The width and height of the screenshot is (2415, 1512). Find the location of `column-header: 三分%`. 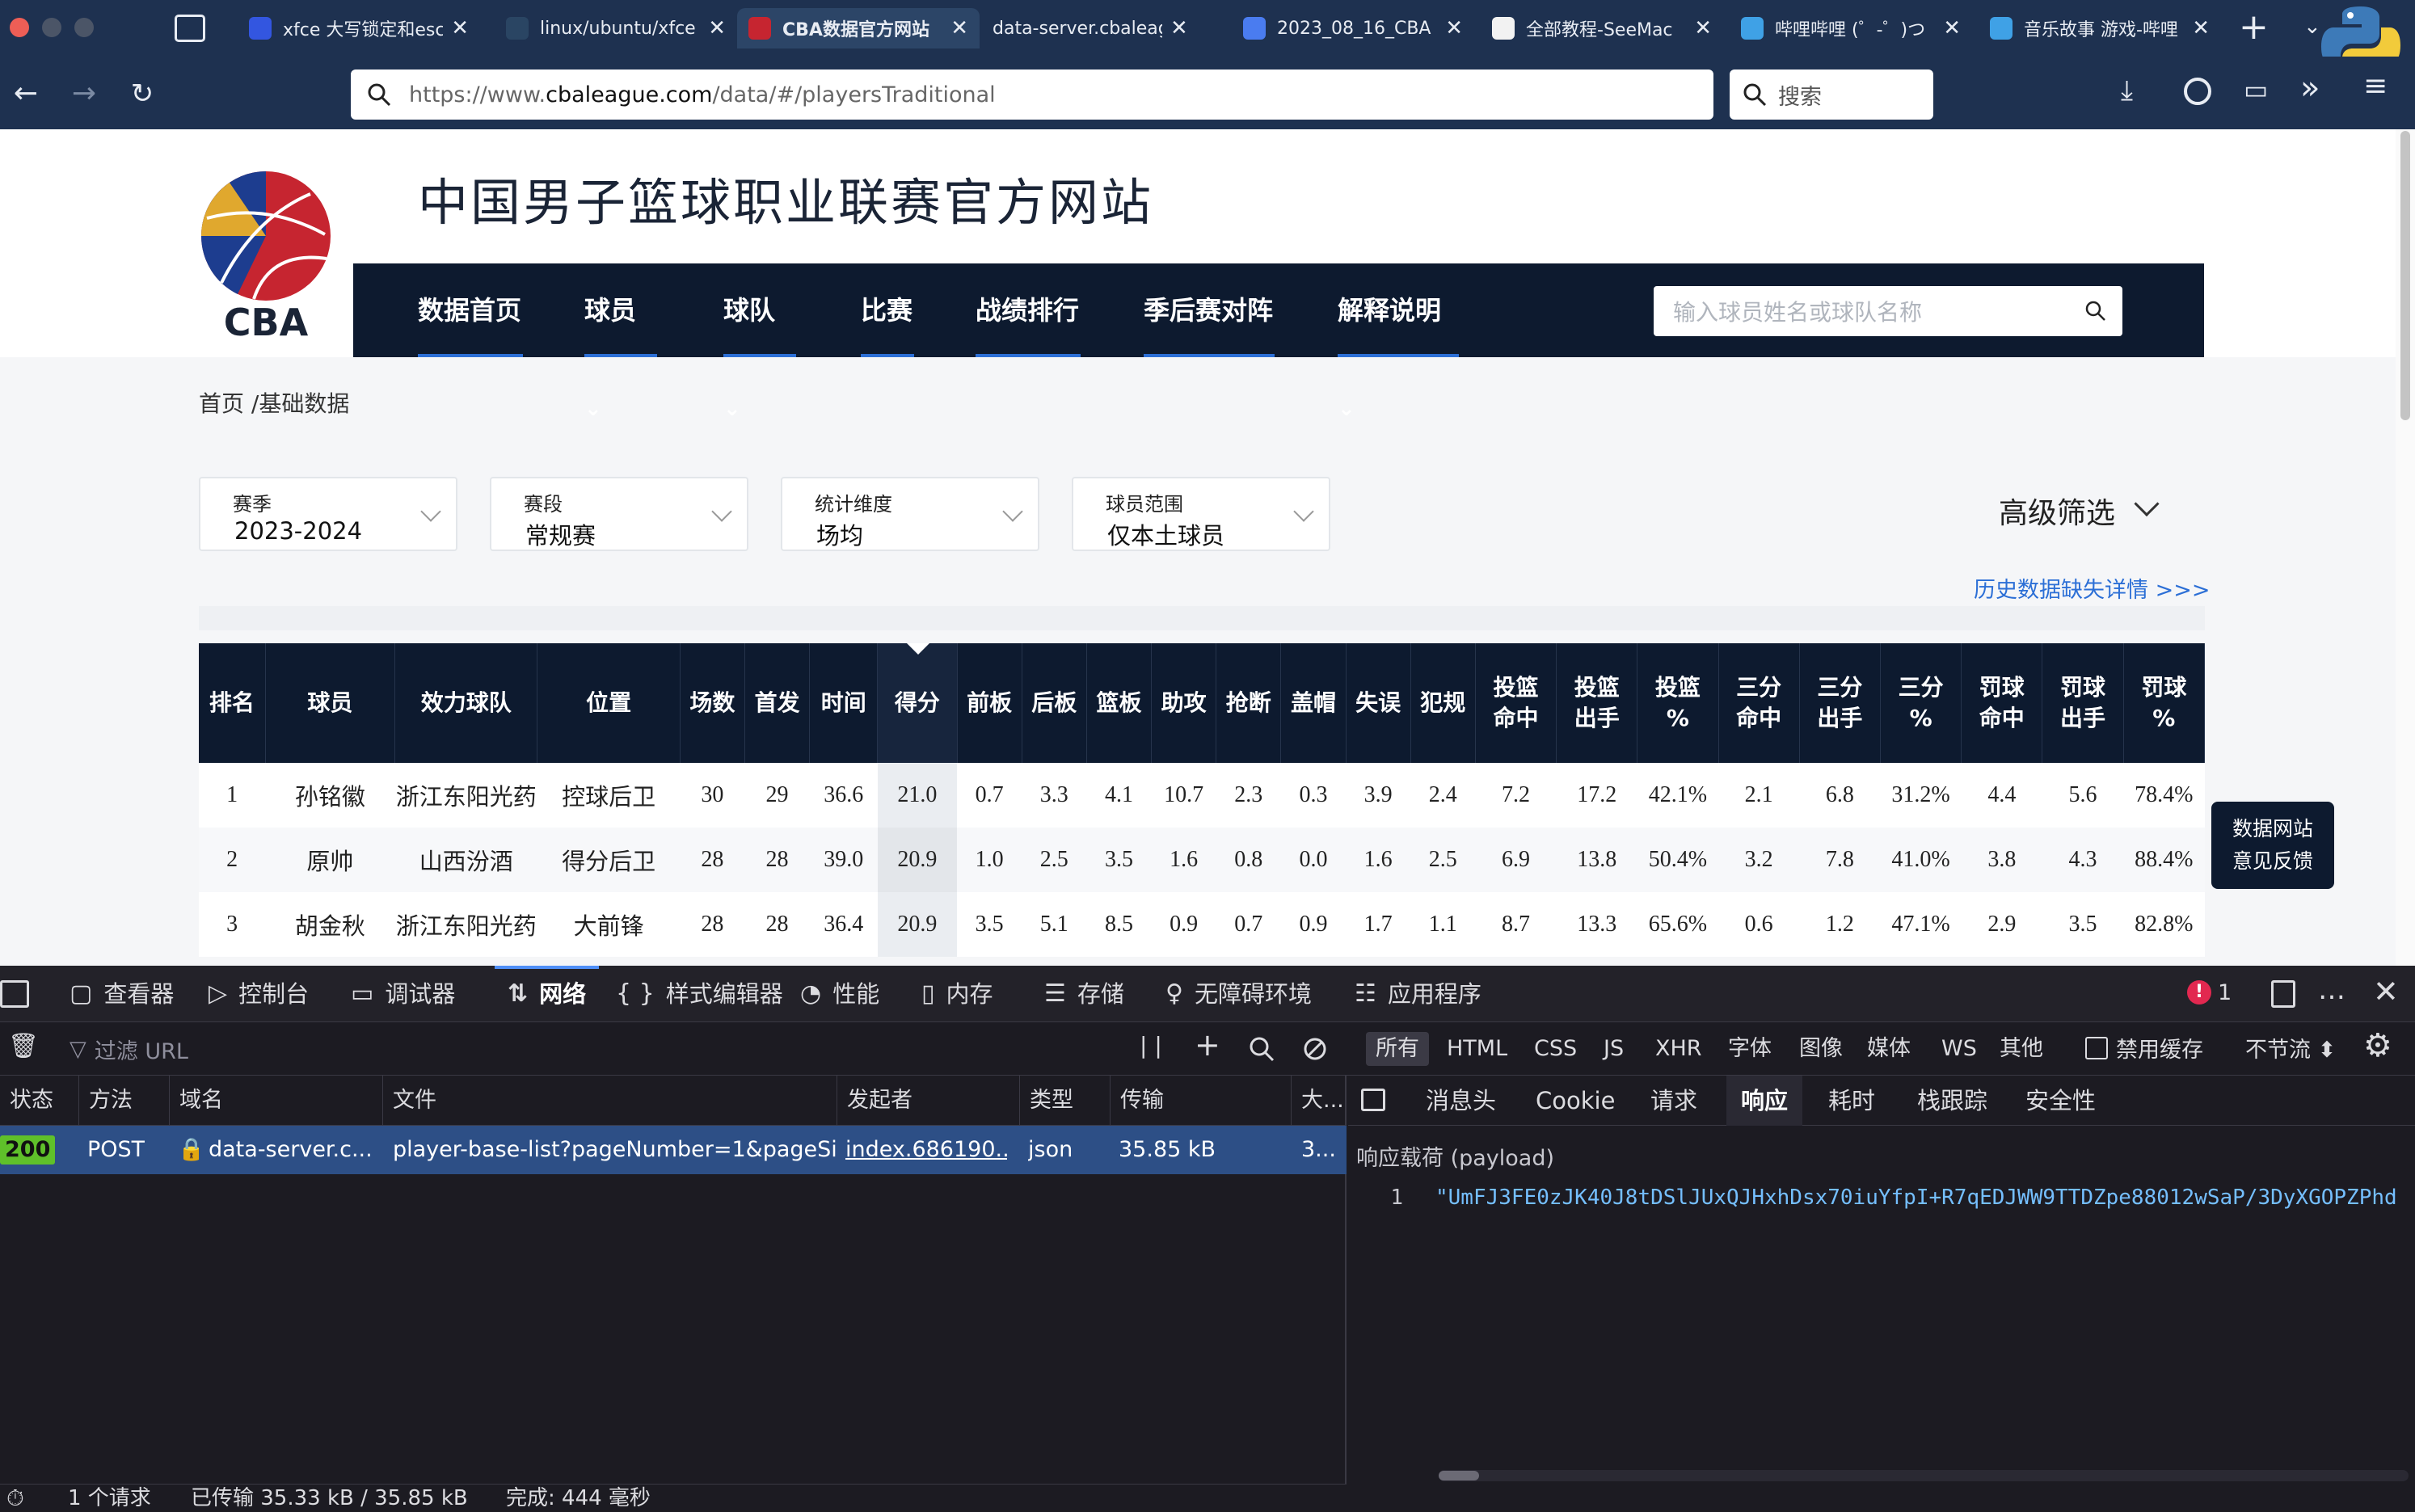

column-header: 三分% is located at coordinates (1921, 703).